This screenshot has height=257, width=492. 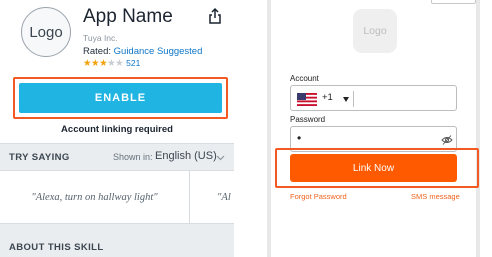 What do you see at coordinates (215, 16) in the screenshot?
I see `share-icon` at bounding box center [215, 16].